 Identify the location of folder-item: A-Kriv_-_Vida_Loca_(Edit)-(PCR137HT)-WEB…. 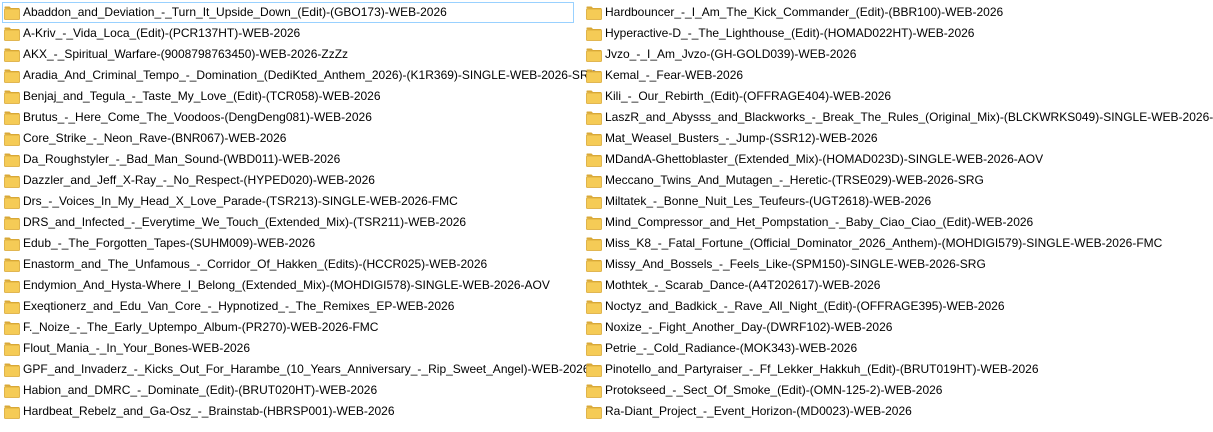
(288, 33).